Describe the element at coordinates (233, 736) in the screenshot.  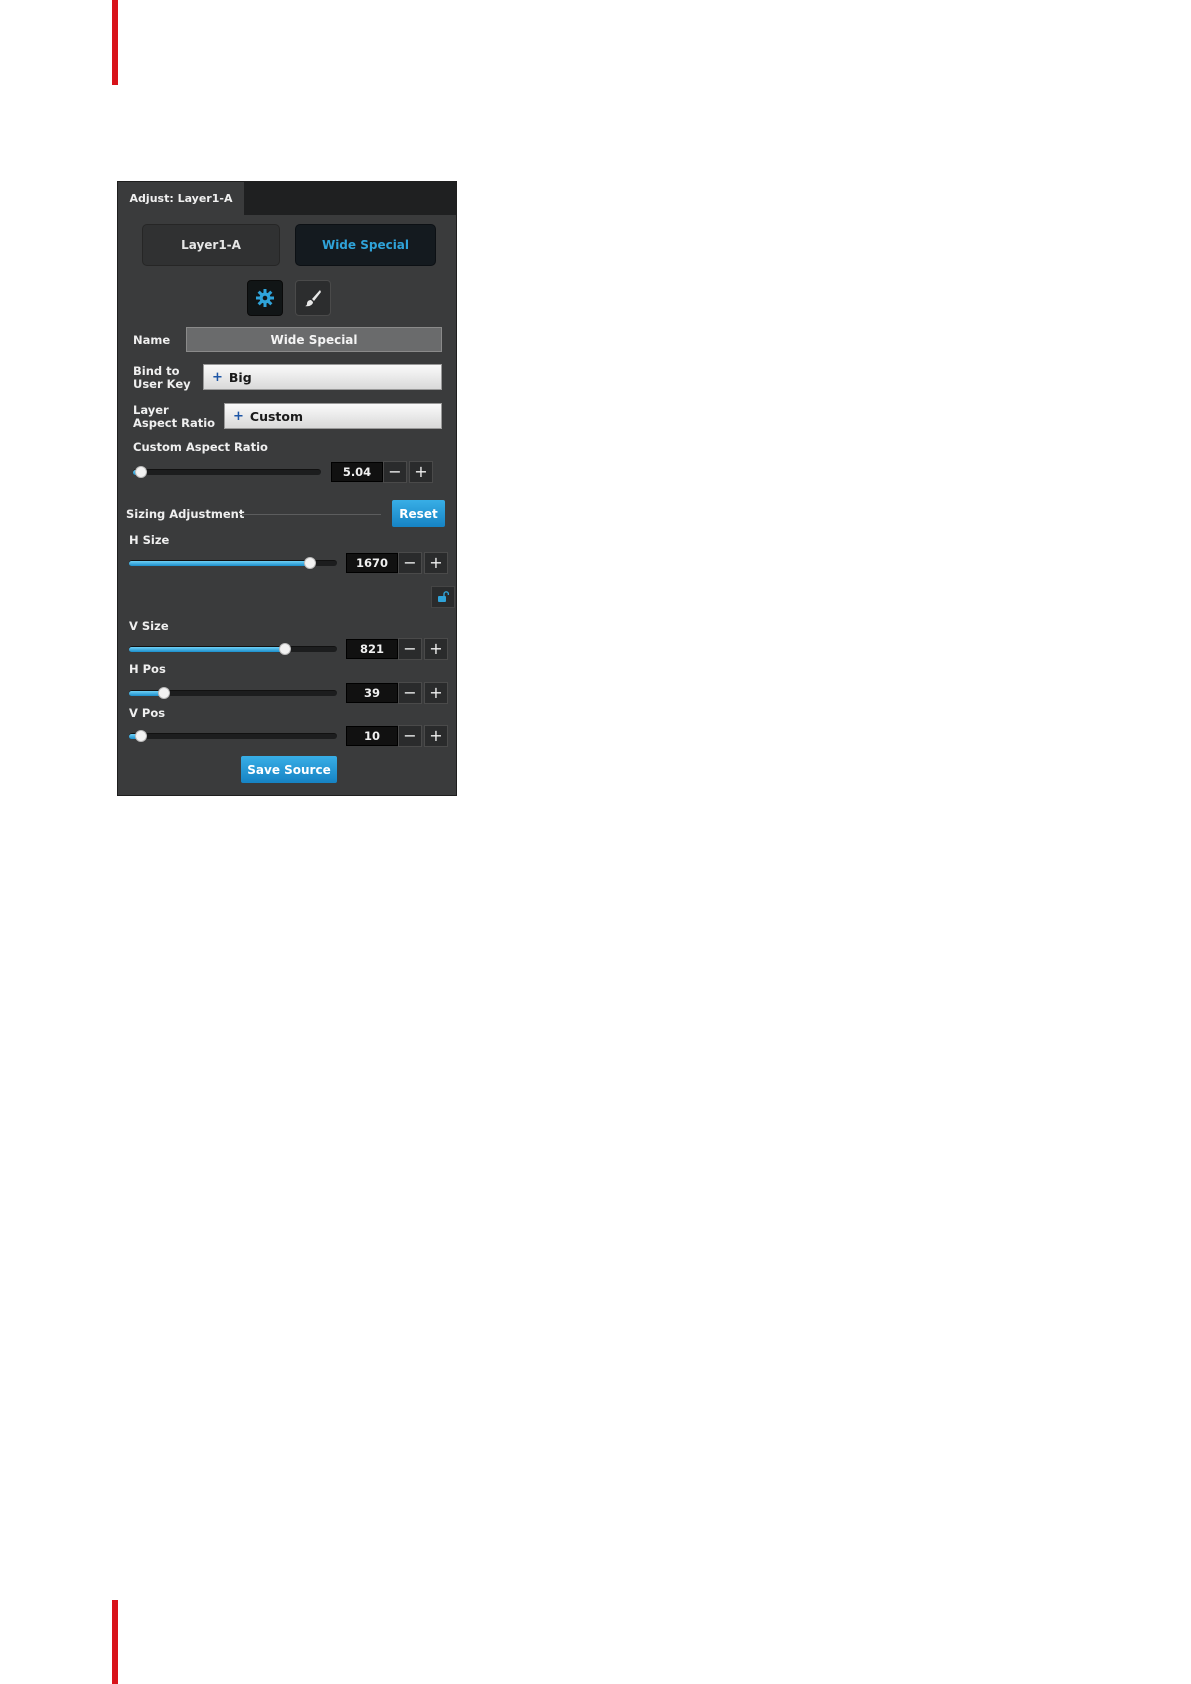
I see `v-pos-slider` at that location.